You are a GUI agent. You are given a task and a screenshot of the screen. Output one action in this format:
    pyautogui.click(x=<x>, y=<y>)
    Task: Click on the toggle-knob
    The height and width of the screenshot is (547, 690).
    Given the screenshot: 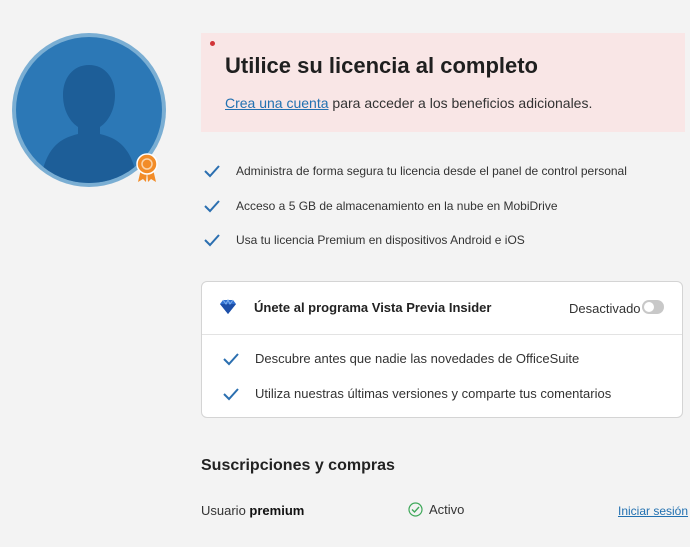 What is the action you would take?
    pyautogui.click(x=649, y=307)
    